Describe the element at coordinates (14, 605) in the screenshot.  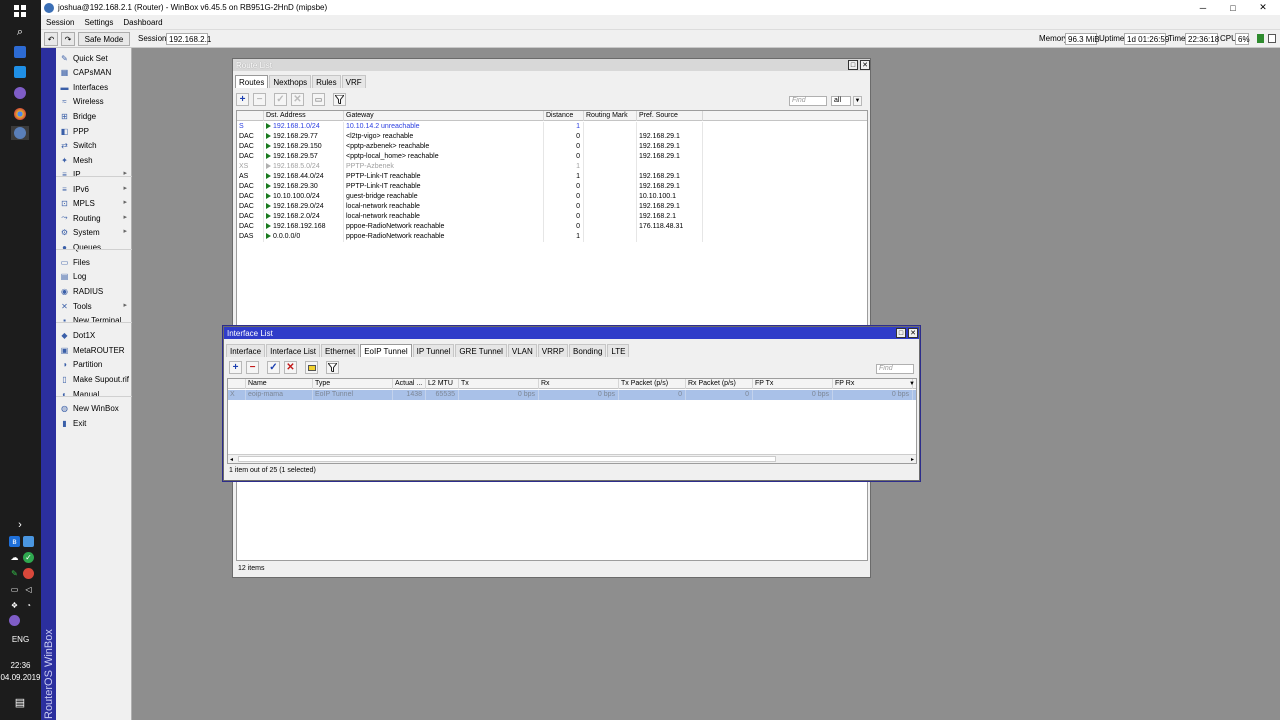
I see `dropbox-icon: ❖` at that location.